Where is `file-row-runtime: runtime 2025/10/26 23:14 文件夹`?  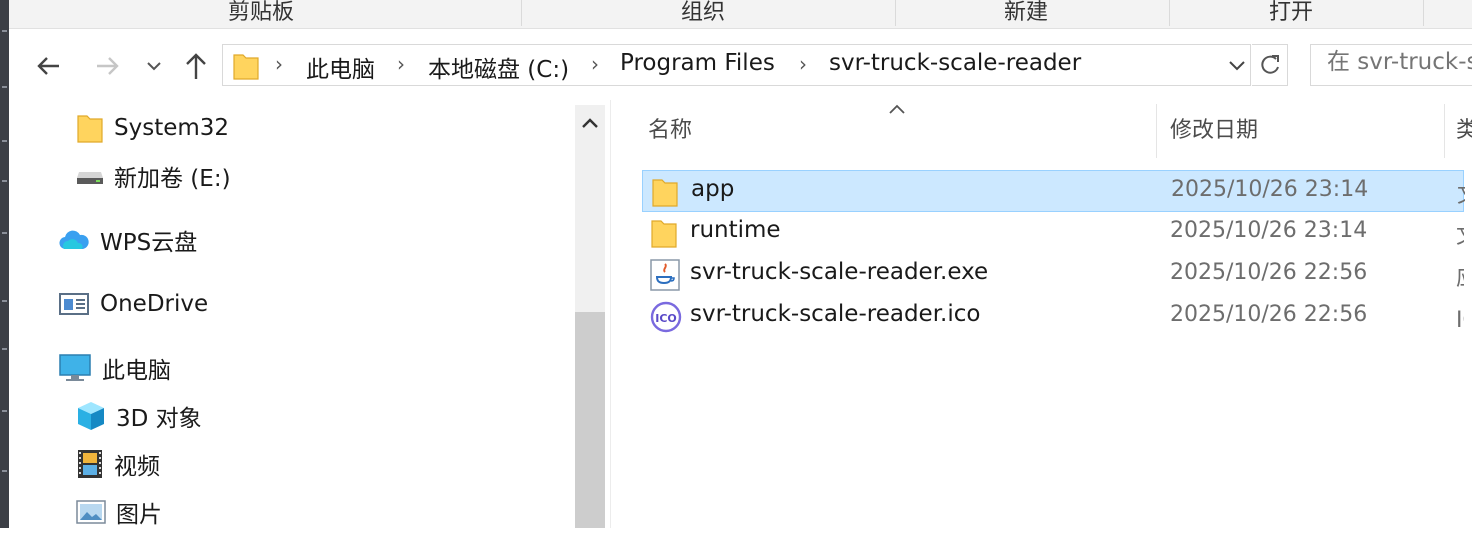 file-row-runtime: runtime 2025/10/26 23:14 文件夹 is located at coordinates (1053, 233).